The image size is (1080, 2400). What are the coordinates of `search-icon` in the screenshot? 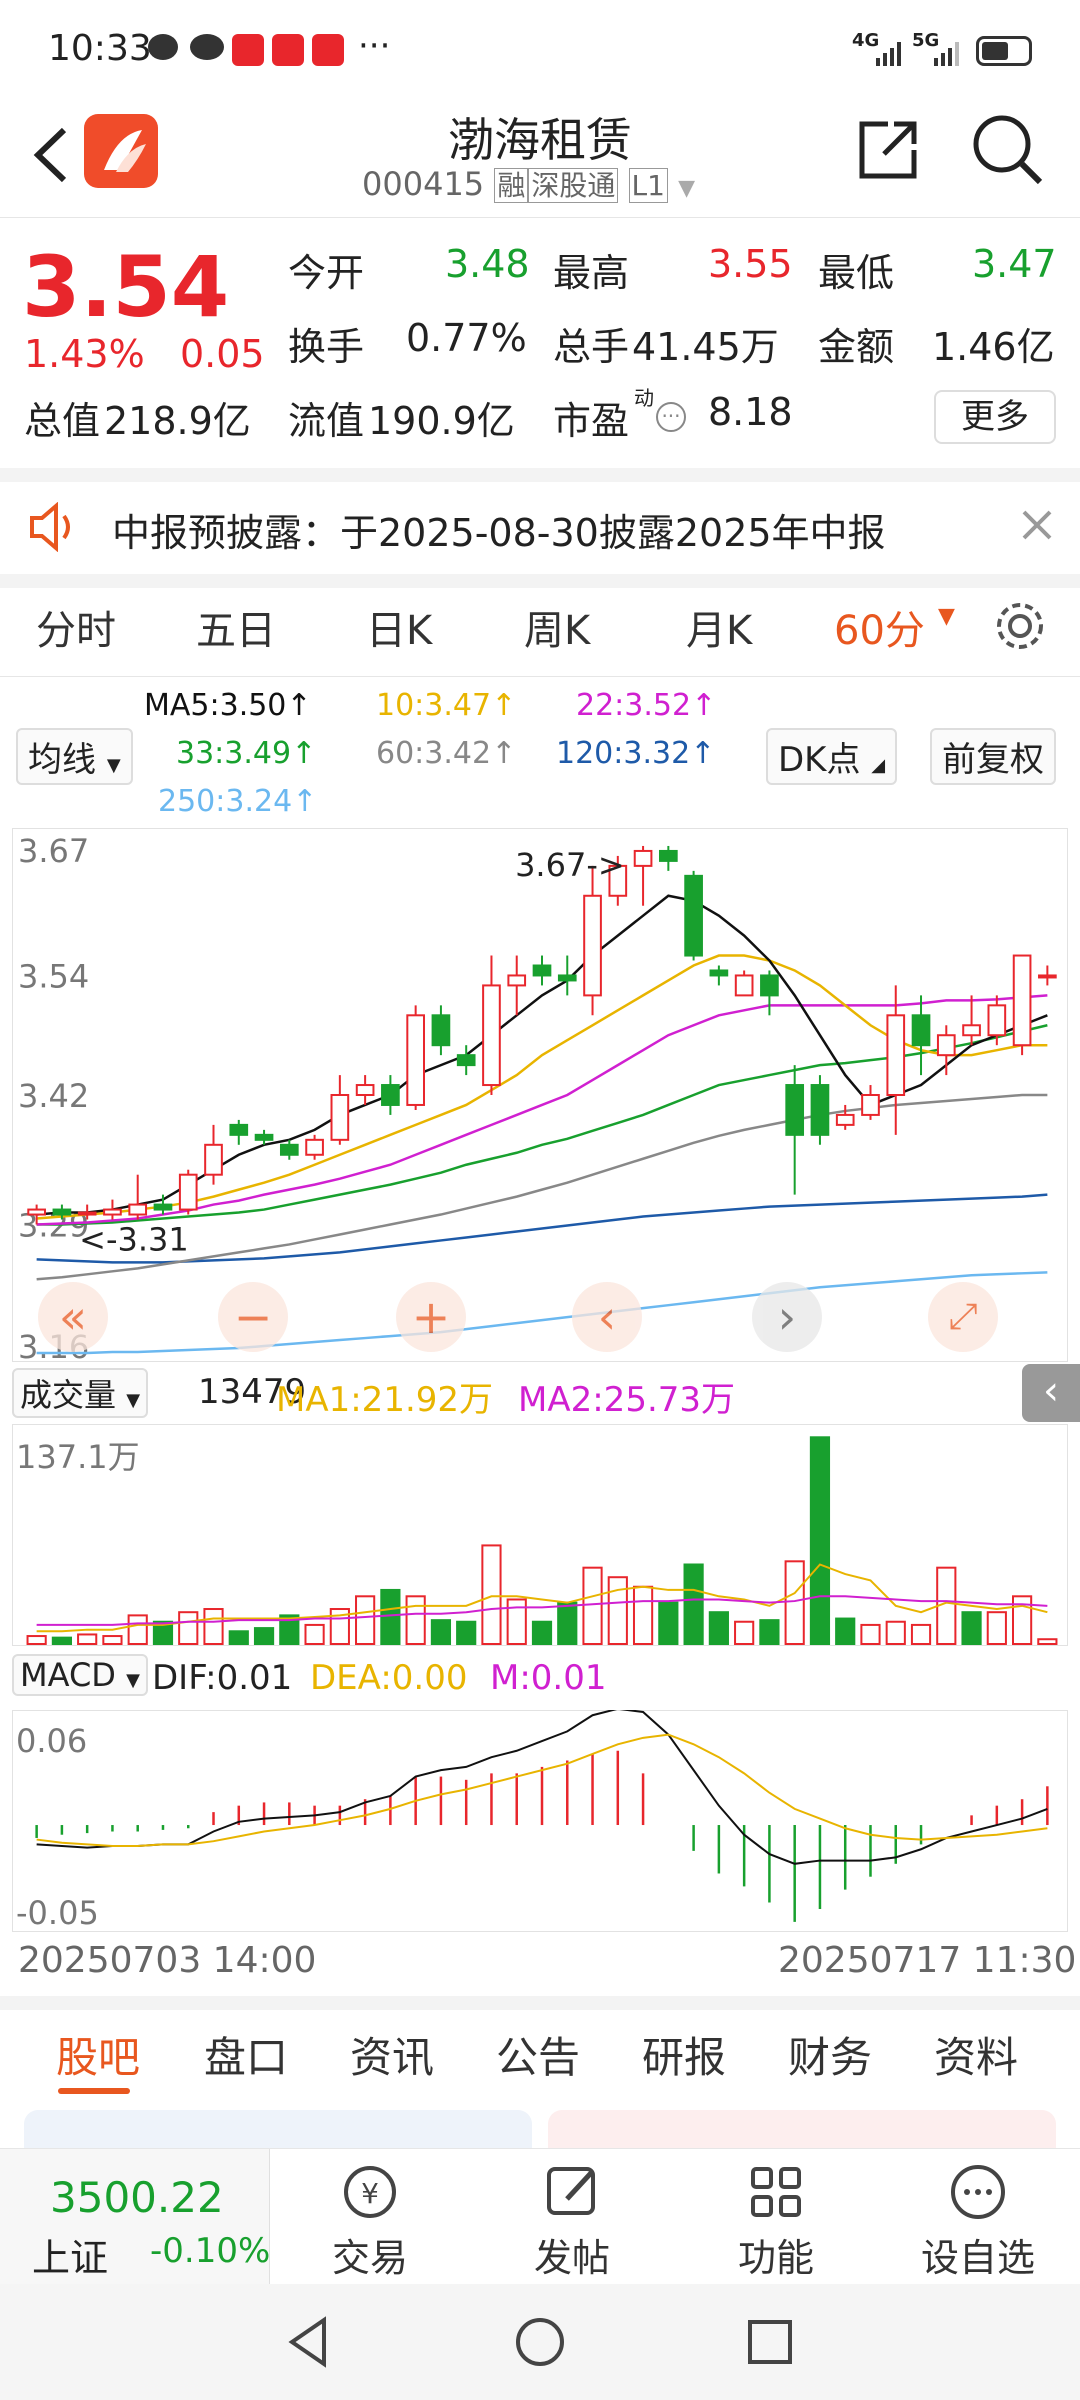 It's located at (1008, 150).